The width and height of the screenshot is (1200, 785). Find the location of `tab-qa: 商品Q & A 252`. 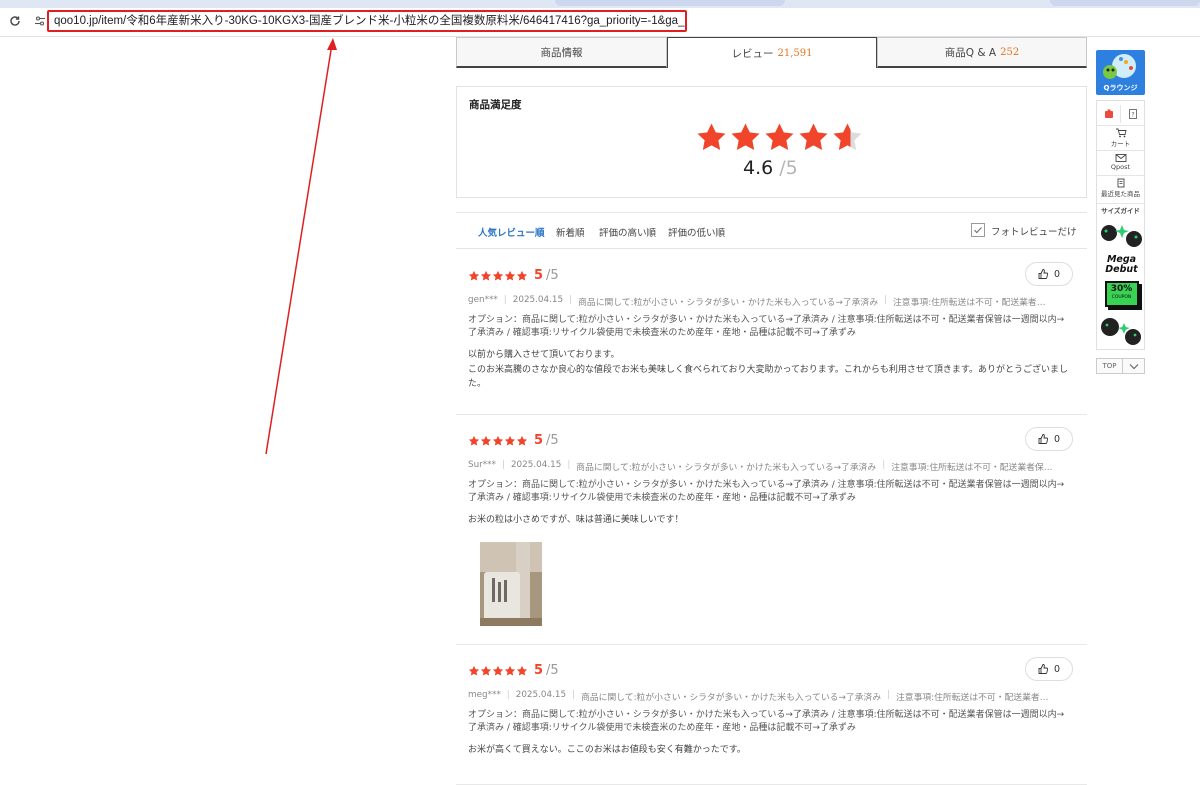

tab-qa: 商品Q & A 252 is located at coordinates (982, 52).